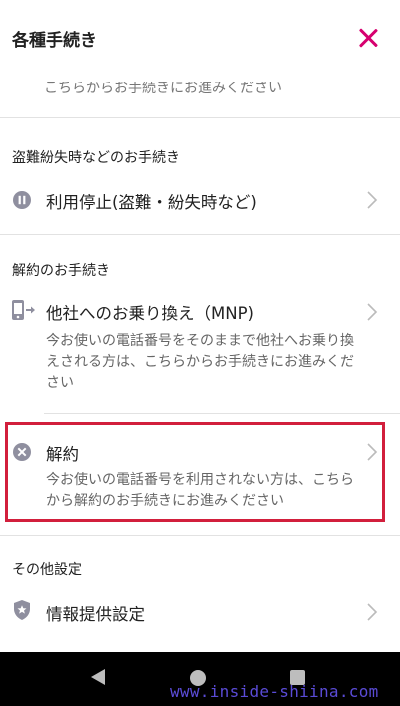  I want to click on back-icon, so click(98, 677).